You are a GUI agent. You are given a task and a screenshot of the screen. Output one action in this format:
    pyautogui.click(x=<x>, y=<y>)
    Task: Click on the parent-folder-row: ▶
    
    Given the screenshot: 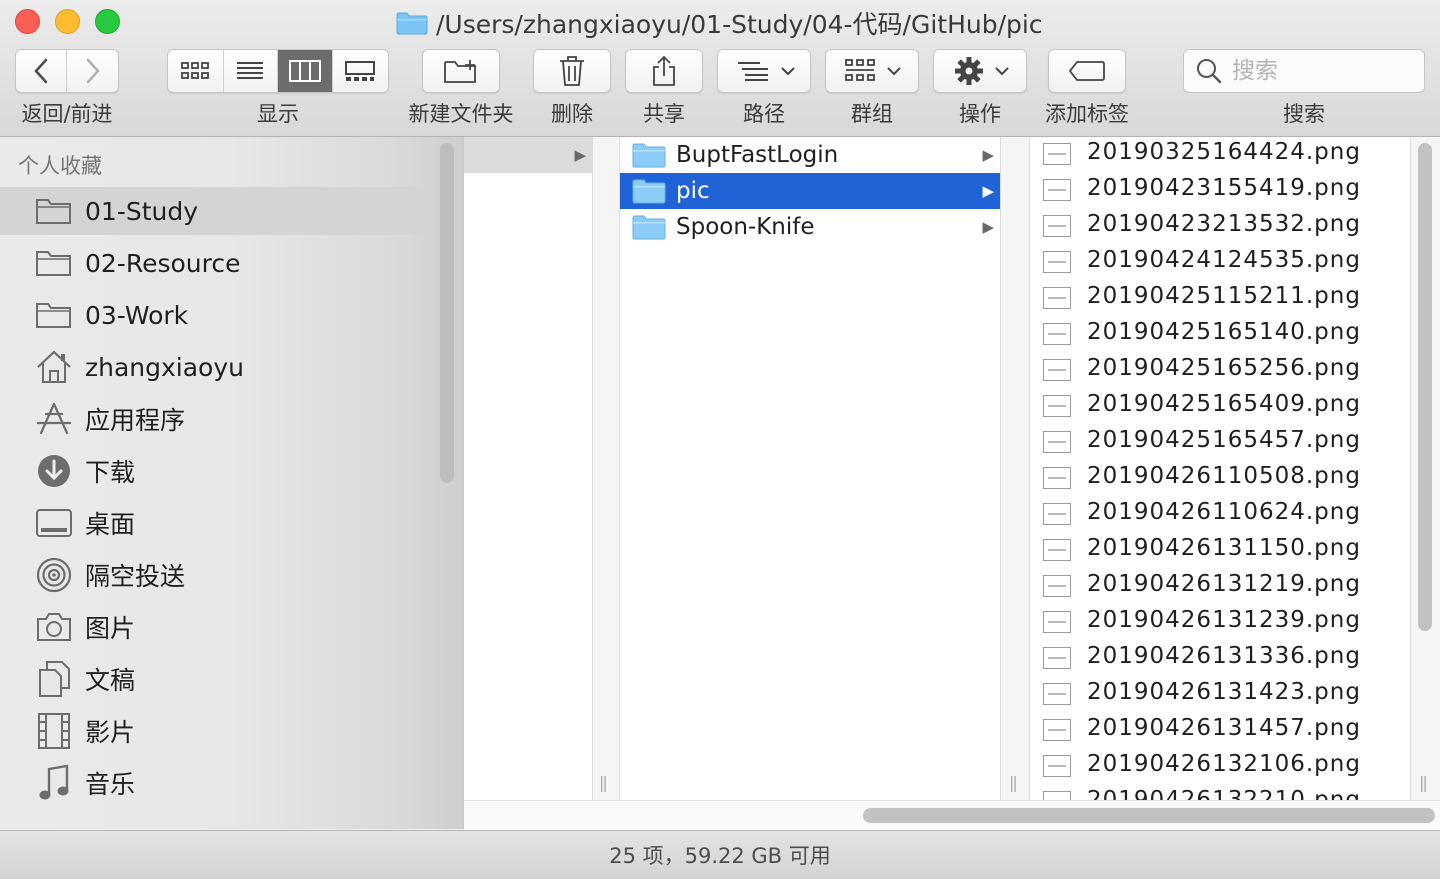 What is the action you would take?
    pyautogui.click(x=528, y=155)
    